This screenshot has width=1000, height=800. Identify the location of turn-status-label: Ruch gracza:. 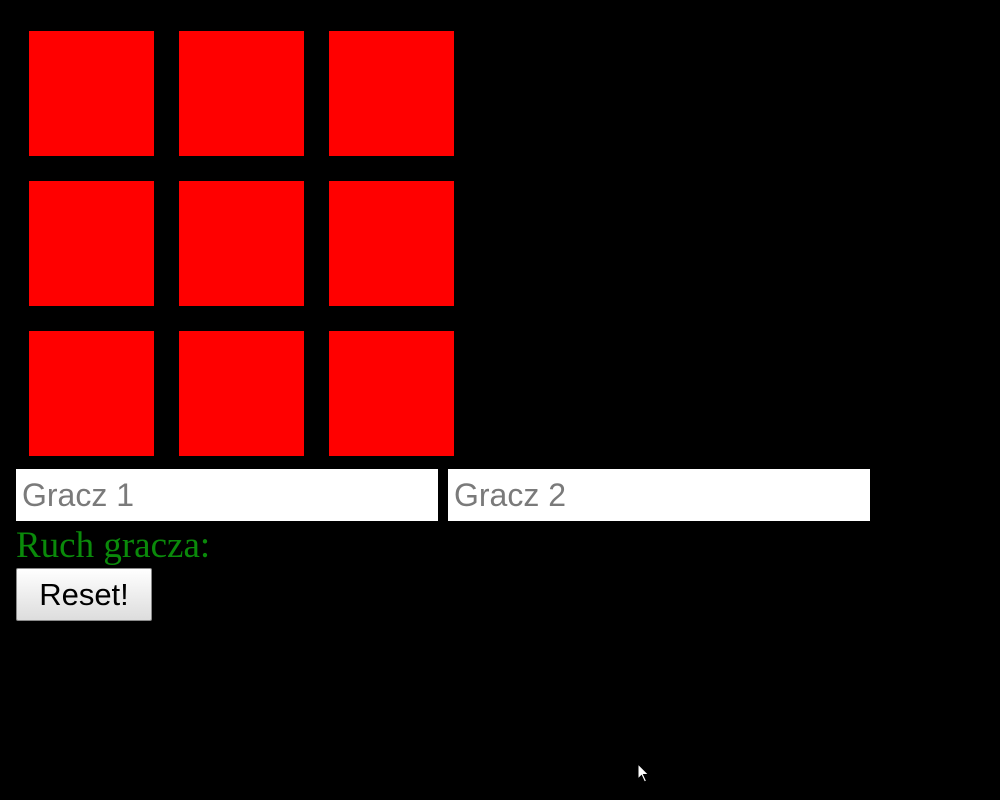
(113, 545).